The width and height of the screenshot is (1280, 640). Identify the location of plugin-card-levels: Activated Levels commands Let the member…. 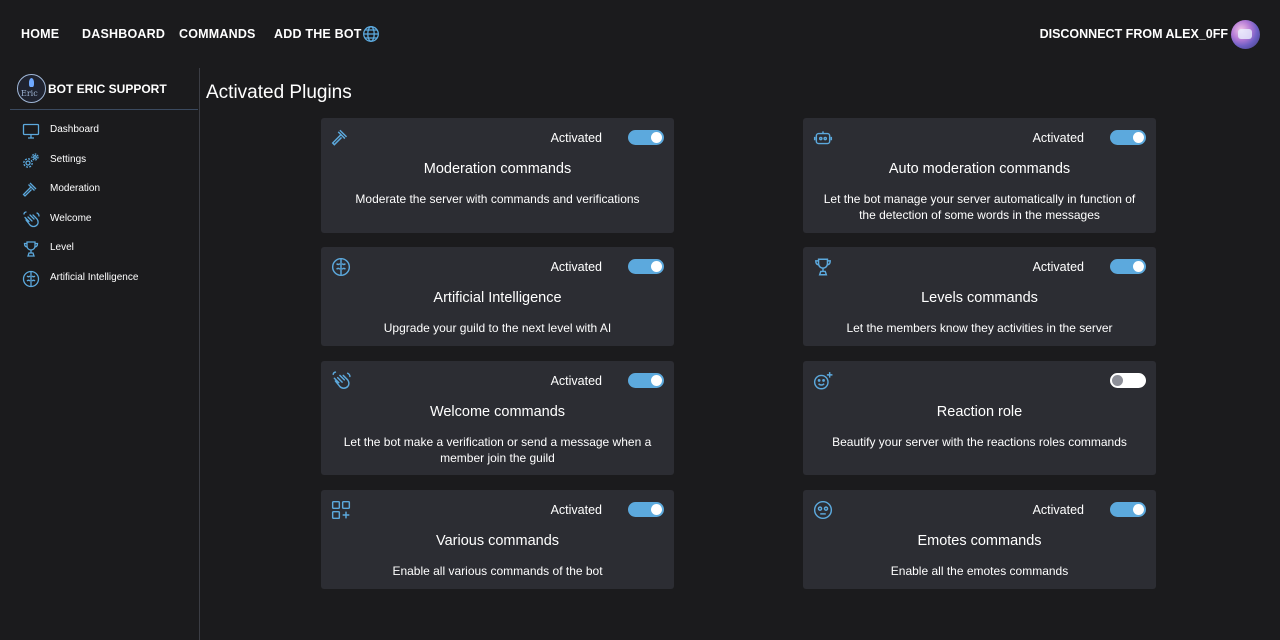
(979, 296).